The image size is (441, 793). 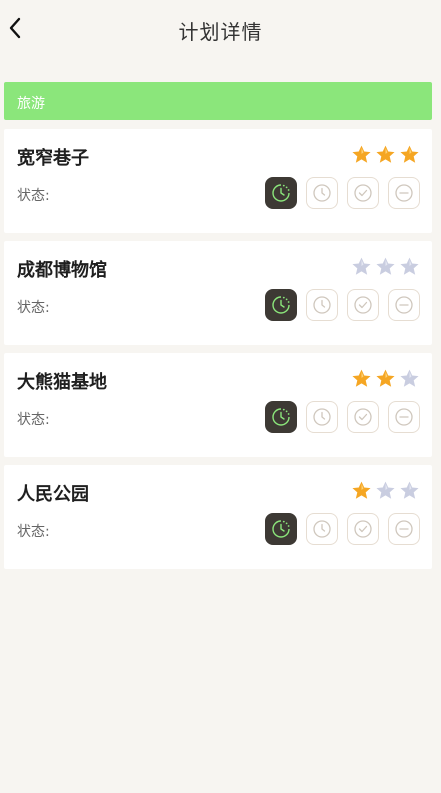 What do you see at coordinates (53, 494) in the screenshot?
I see `plan-name: 人民公园` at bounding box center [53, 494].